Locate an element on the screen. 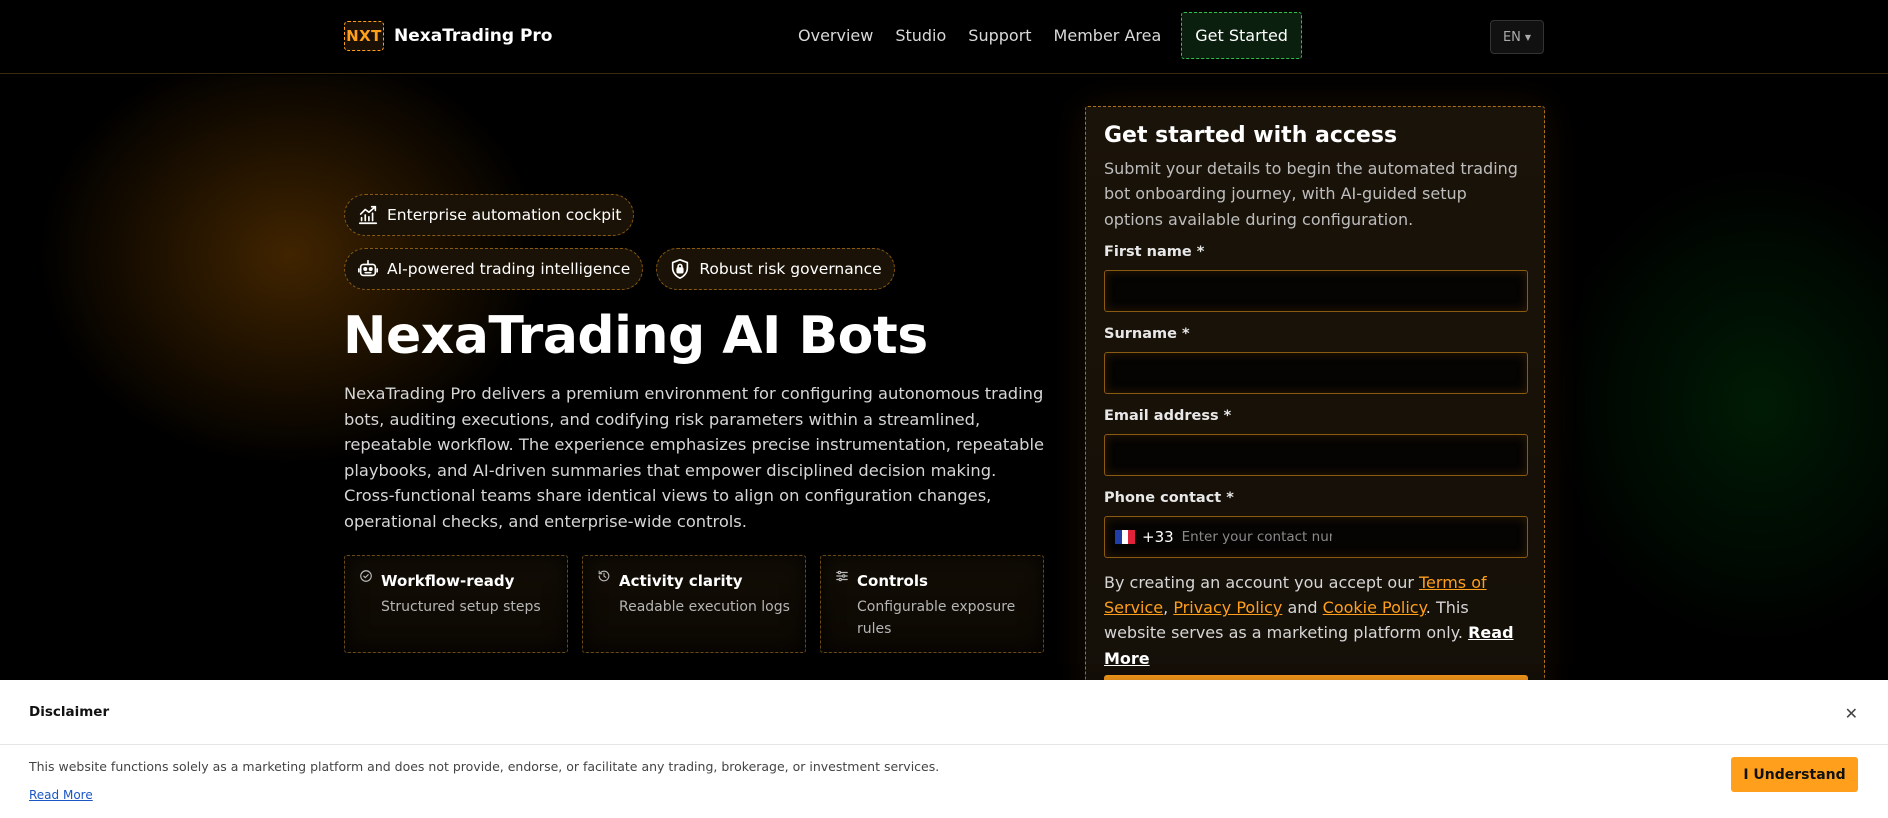 This screenshot has height=818, width=1888. email-label: Email address * is located at coordinates (1168, 415).